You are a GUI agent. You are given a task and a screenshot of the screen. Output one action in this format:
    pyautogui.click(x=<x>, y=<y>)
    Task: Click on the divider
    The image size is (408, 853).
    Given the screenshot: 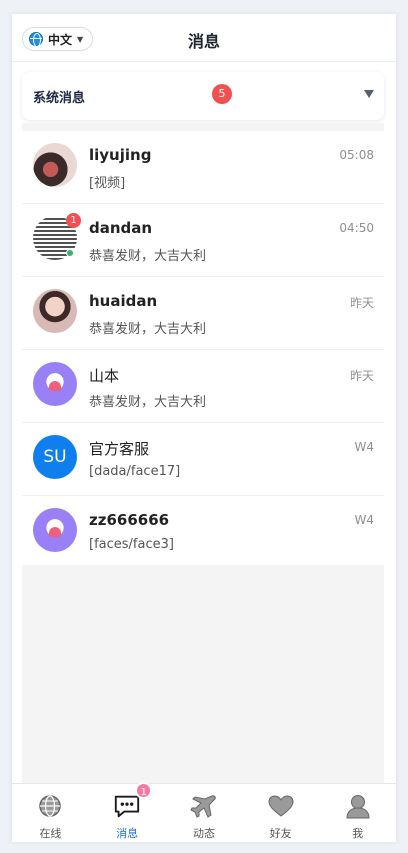 What is the action you would take?
    pyautogui.click(x=203, y=127)
    